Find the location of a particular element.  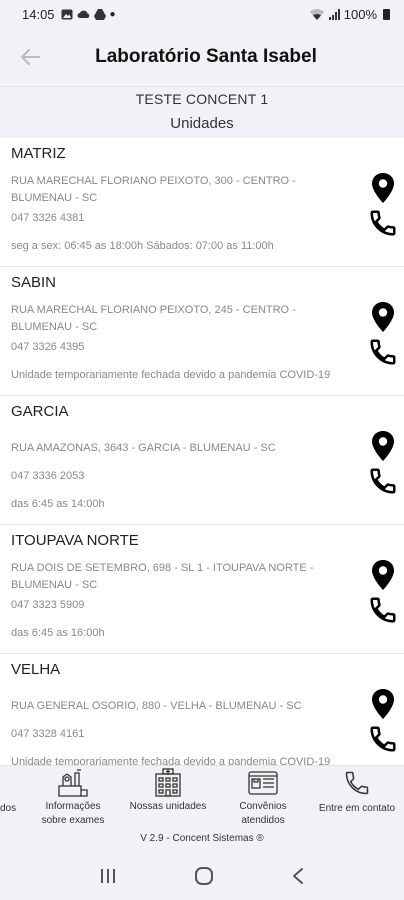

status-time: 14:05 is located at coordinates (38, 14).